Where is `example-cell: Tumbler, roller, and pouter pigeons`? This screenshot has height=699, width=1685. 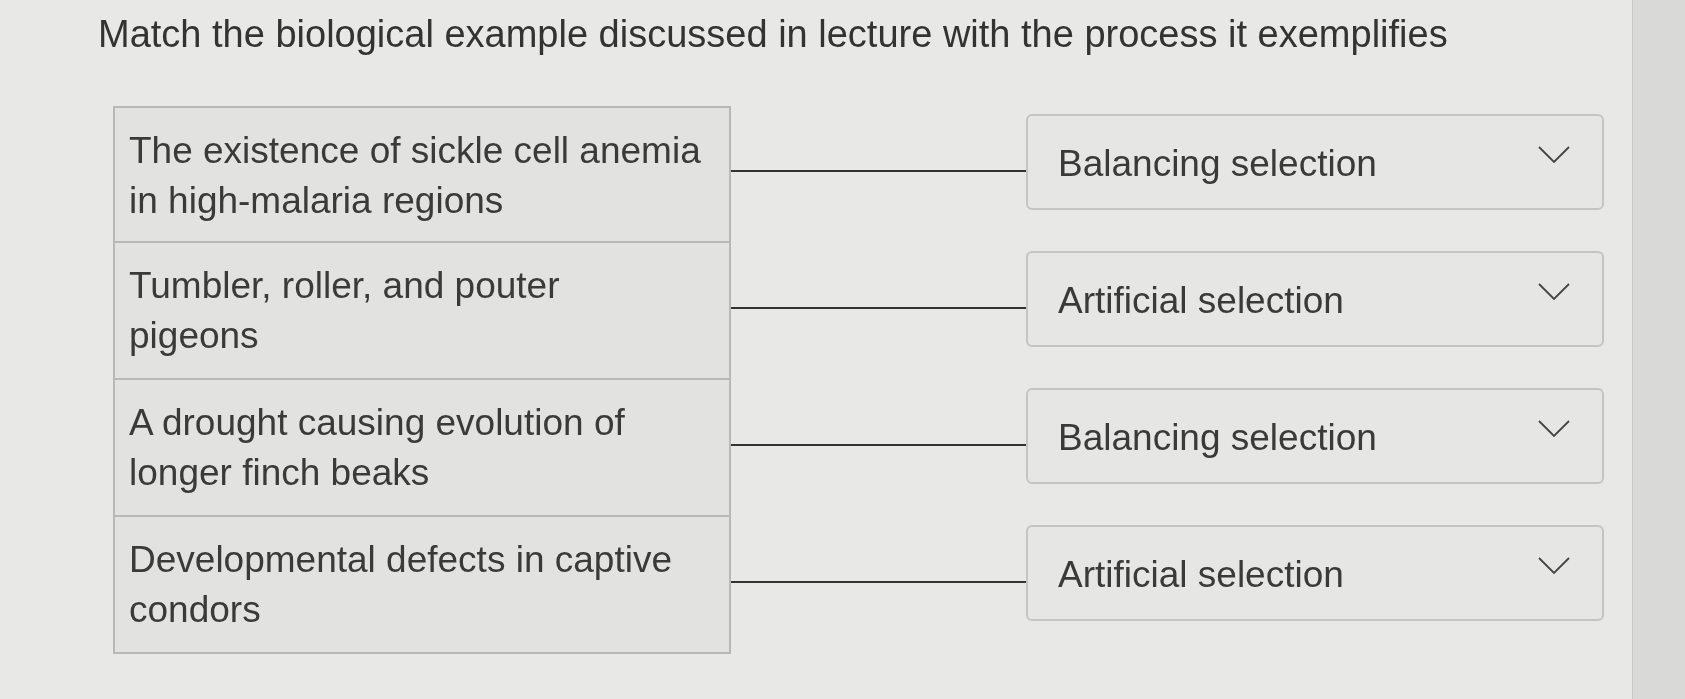 example-cell: Tumbler, roller, and pouter pigeons is located at coordinates (422, 311).